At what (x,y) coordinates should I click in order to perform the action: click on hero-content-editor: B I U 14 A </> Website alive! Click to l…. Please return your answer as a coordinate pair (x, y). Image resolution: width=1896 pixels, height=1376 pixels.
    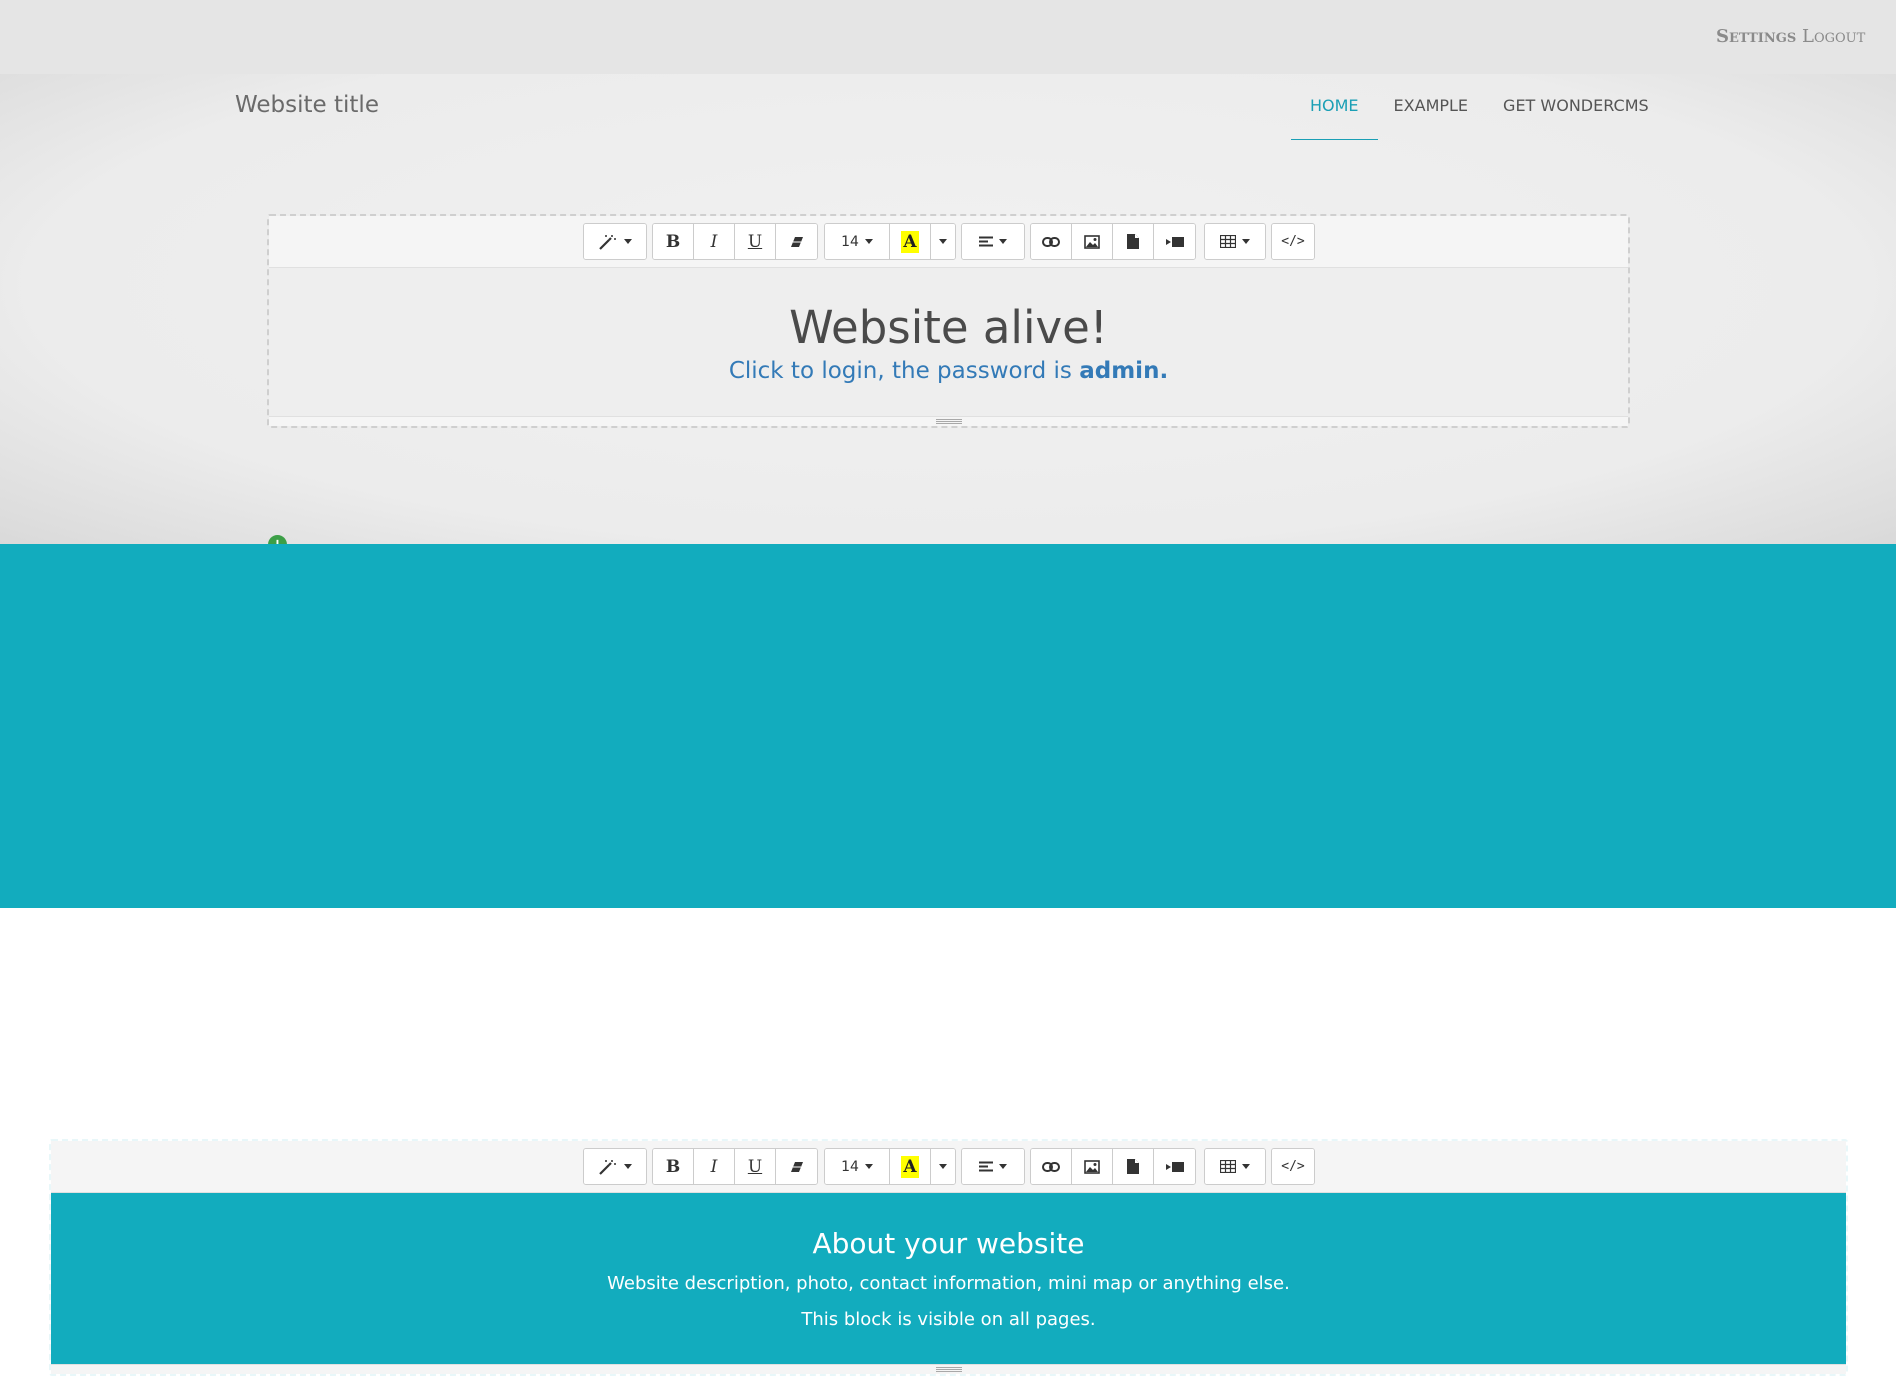
    Looking at the image, I should click on (948, 321).